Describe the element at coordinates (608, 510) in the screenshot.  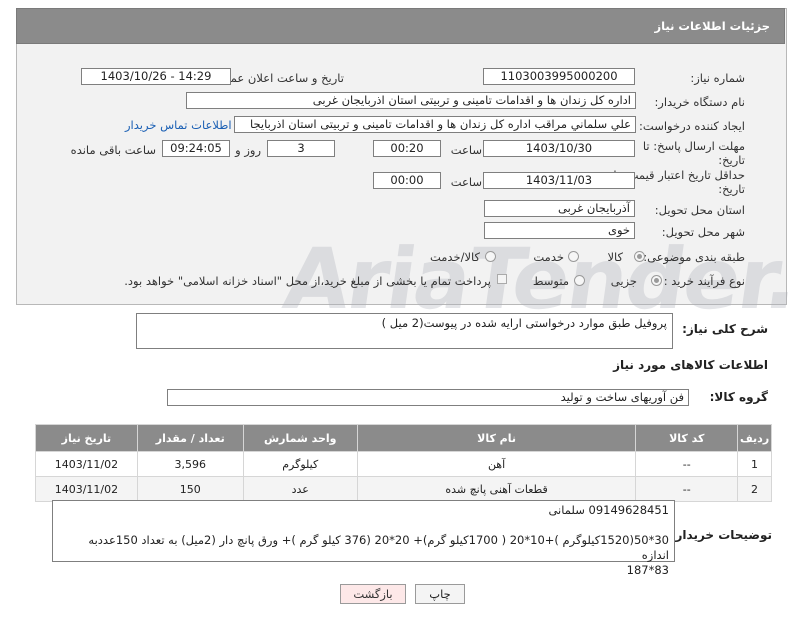
I see `buyer-notes-line1: 09149628451 سلمانی` at that location.